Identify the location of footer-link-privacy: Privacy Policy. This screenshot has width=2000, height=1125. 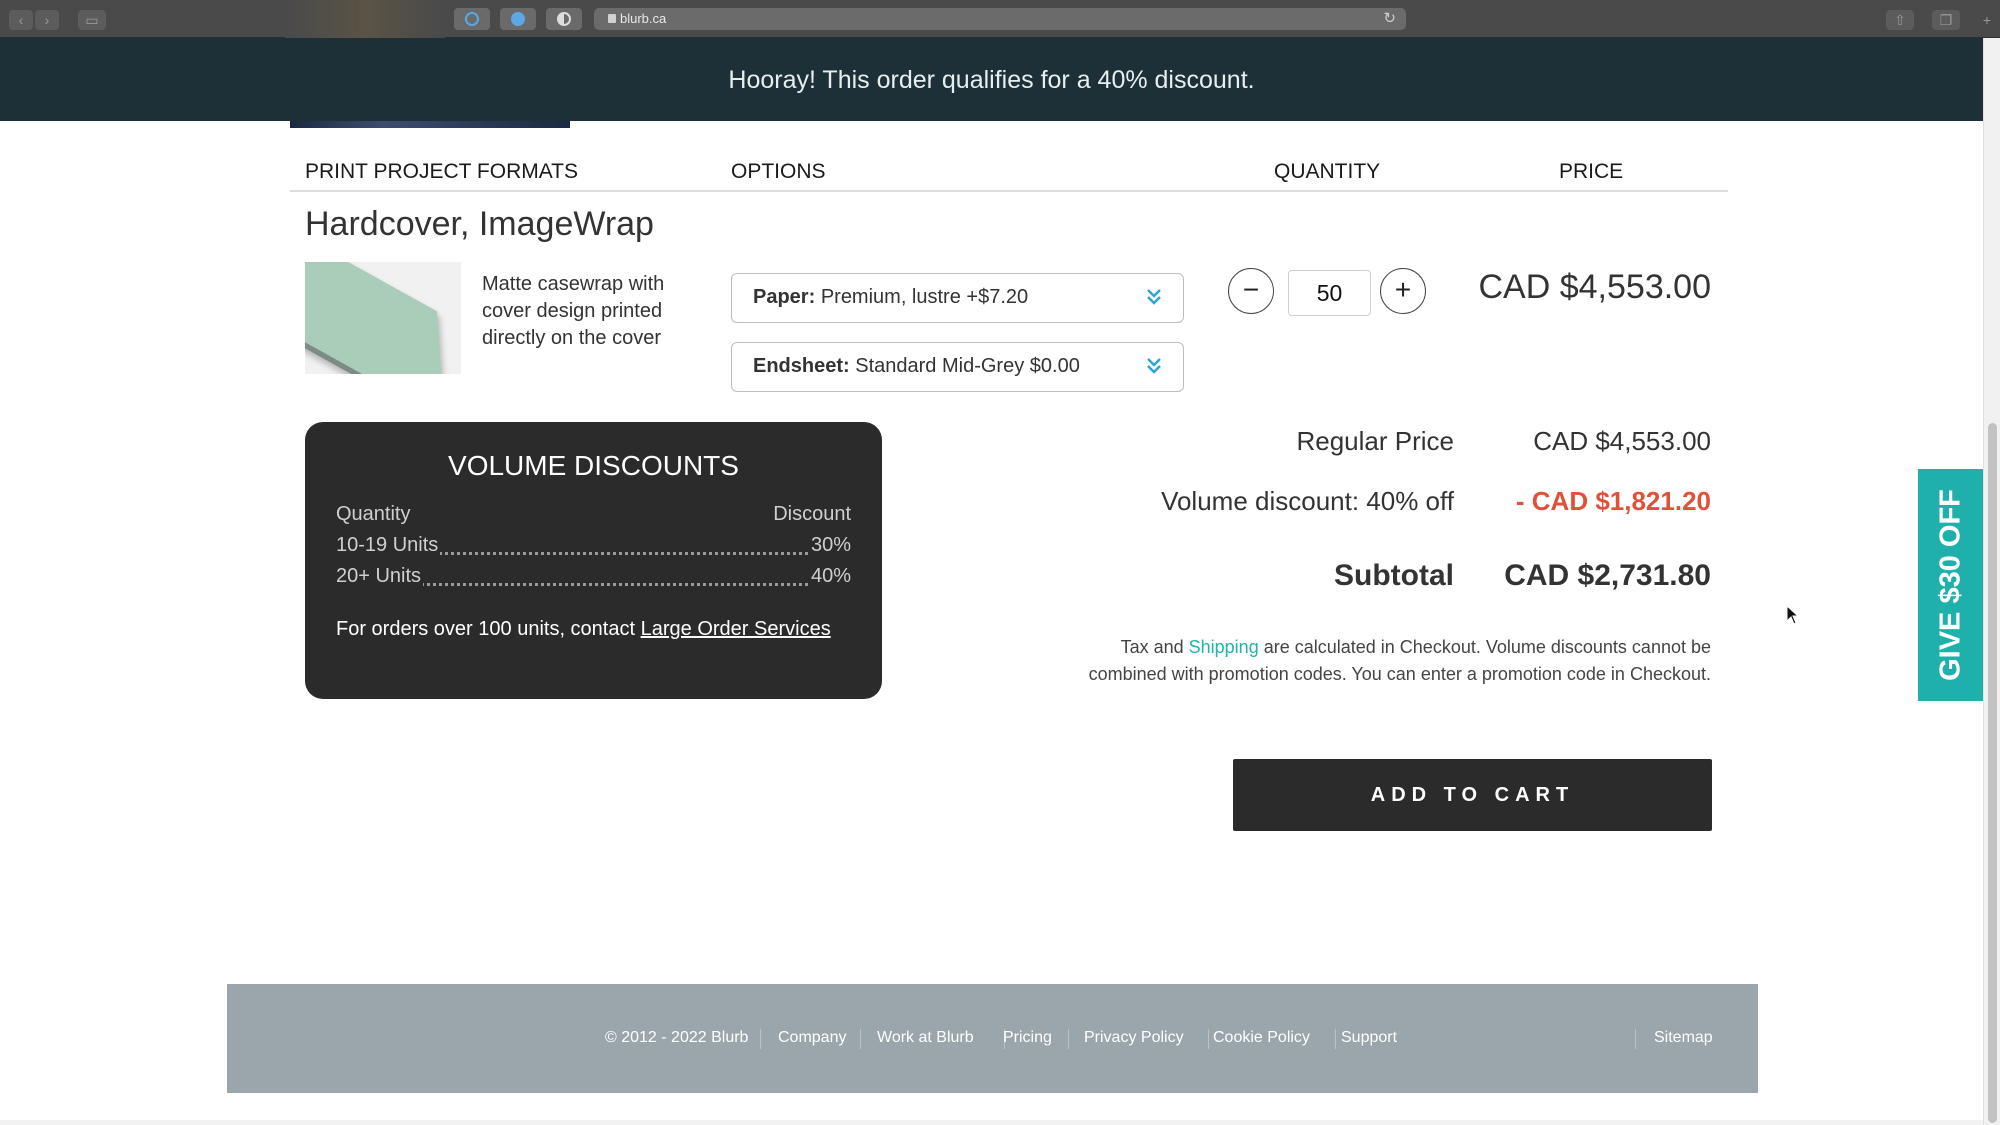
(1134, 1038).